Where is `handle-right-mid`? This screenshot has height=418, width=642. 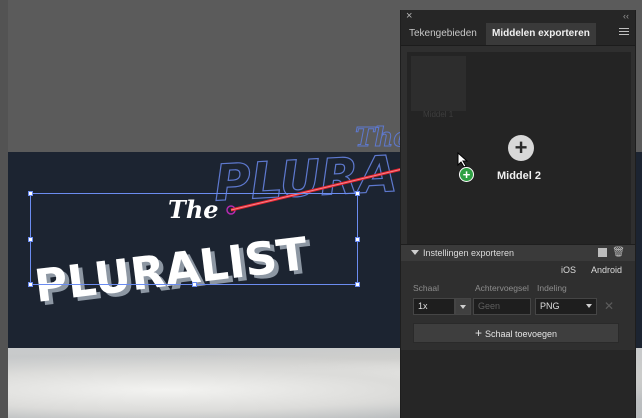 handle-right-mid is located at coordinates (357, 239).